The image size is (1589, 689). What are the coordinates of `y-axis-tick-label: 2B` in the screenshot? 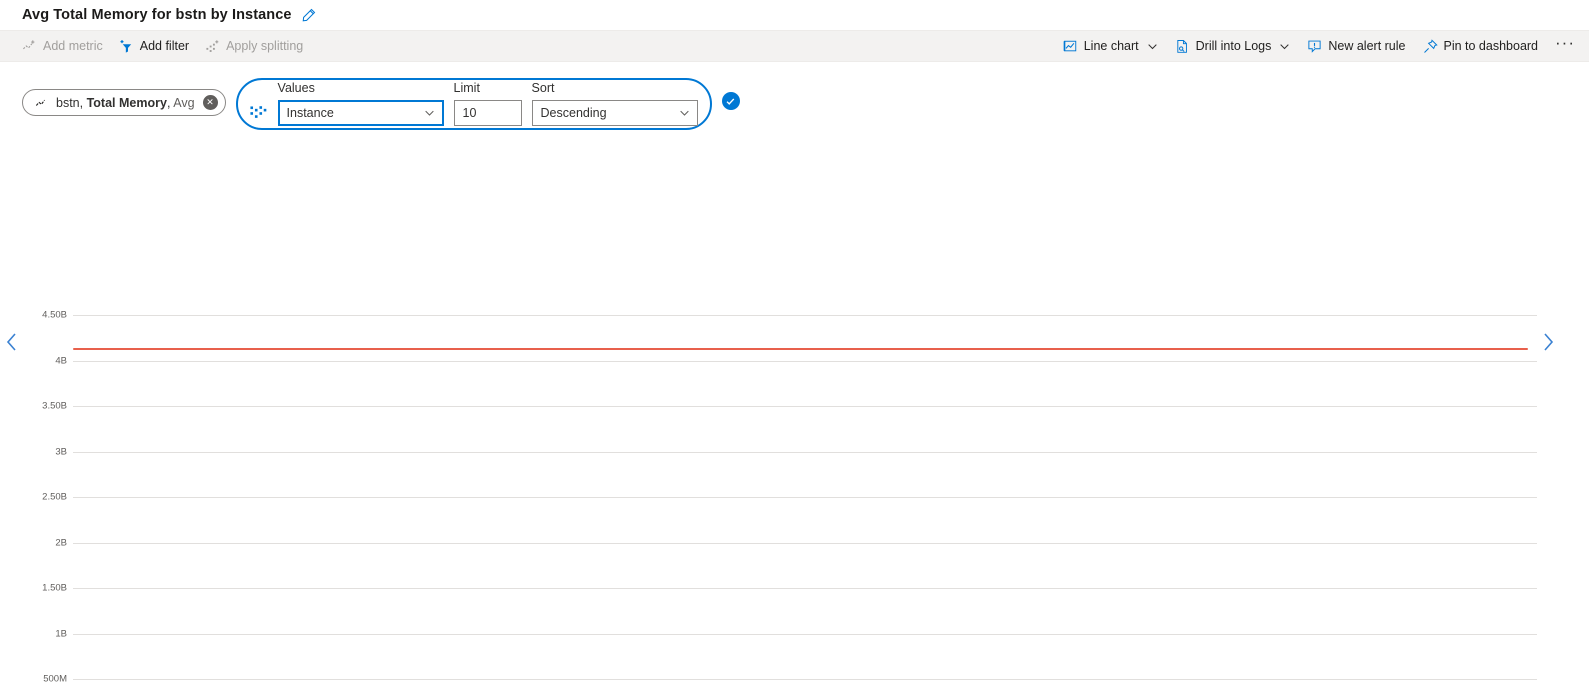 It's located at (61, 543).